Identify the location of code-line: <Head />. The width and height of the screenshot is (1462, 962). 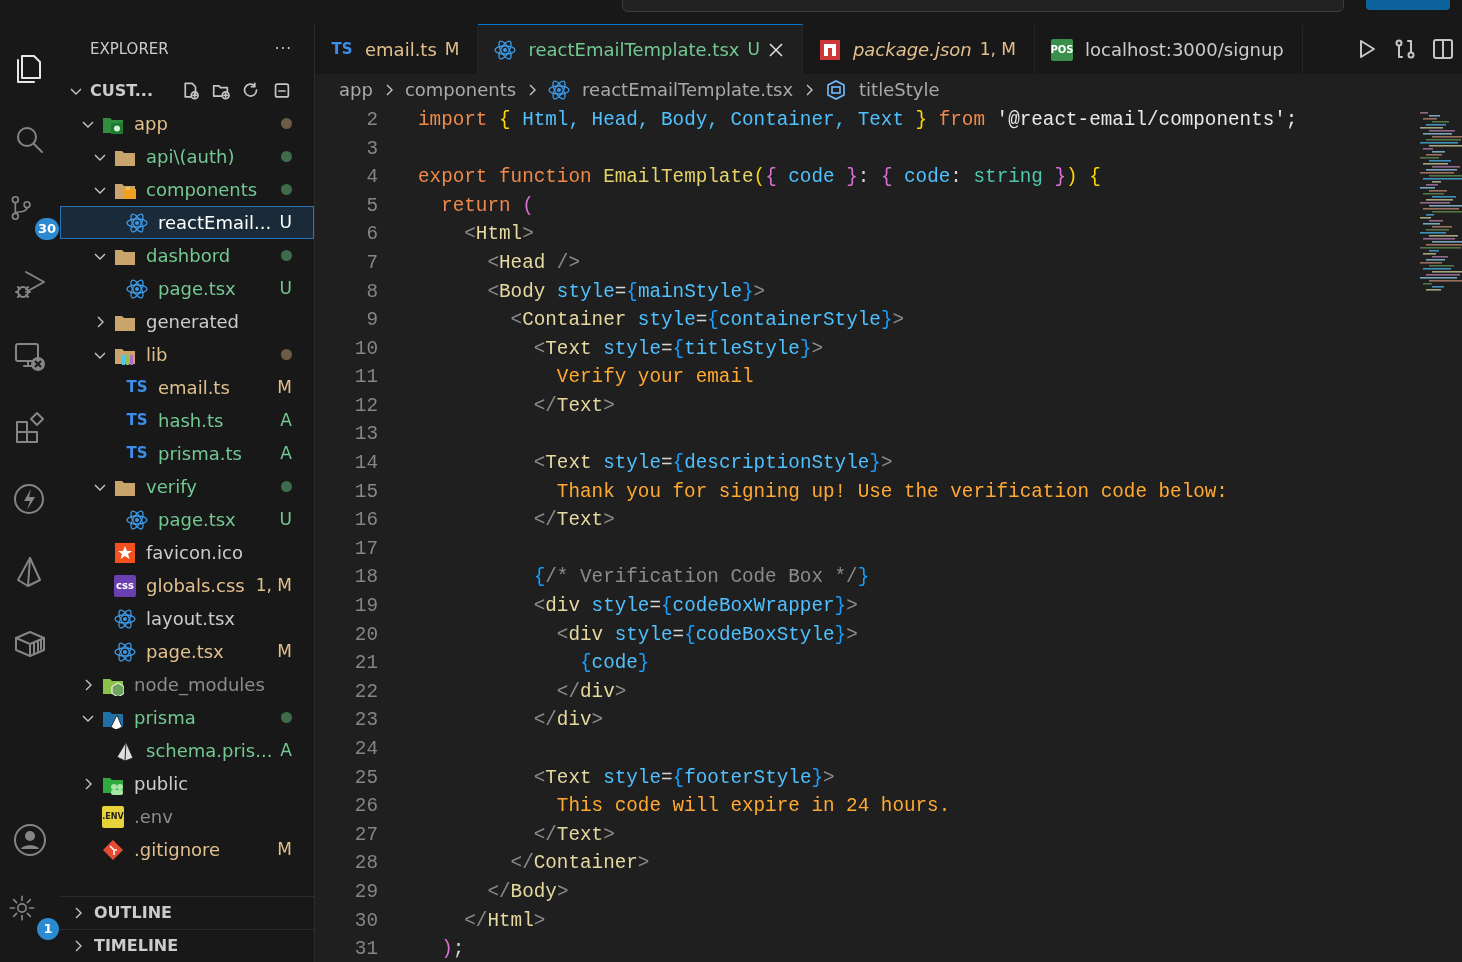
(533, 263).